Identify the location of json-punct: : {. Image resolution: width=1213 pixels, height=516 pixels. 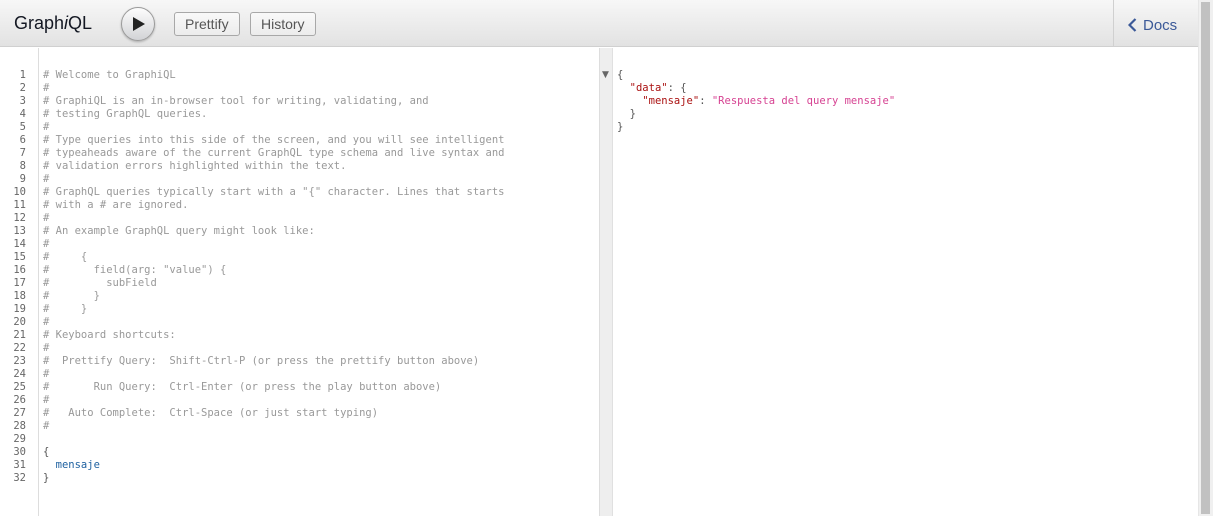
(677, 88).